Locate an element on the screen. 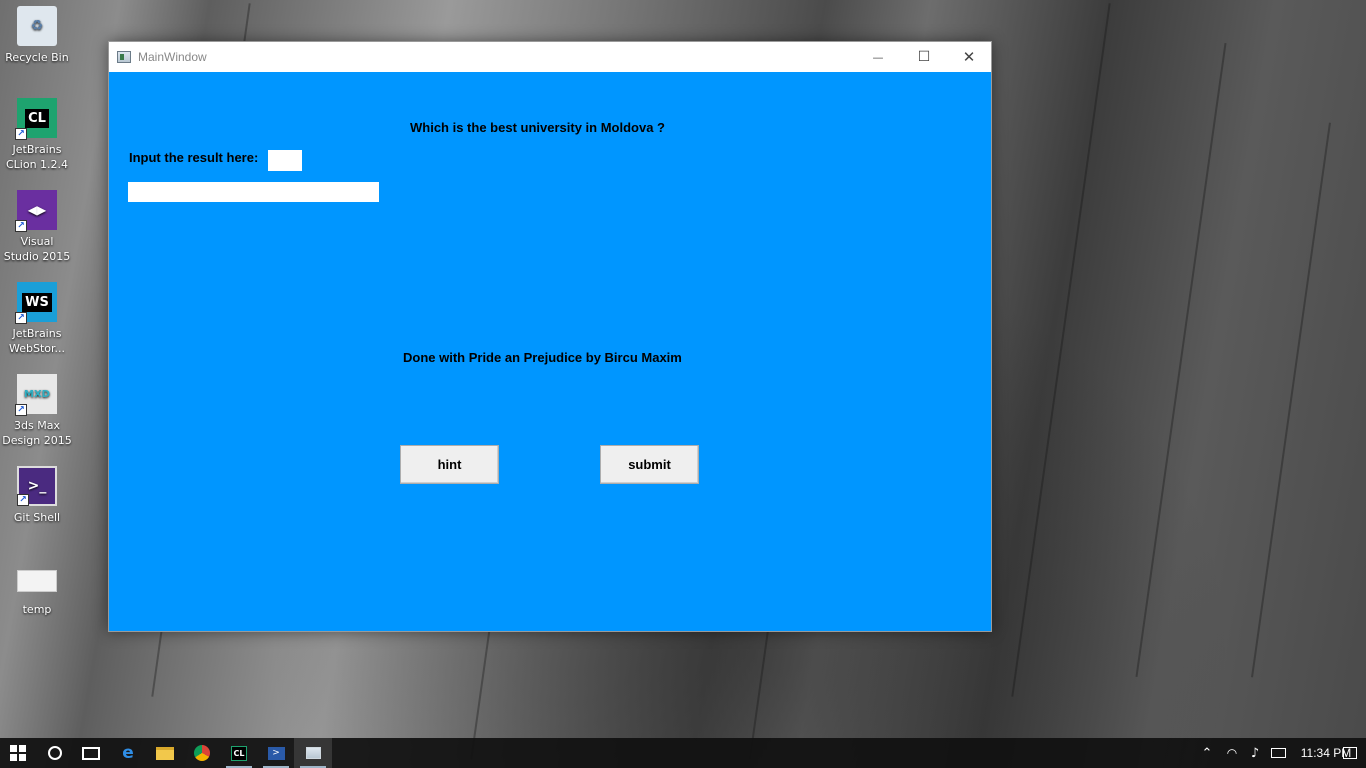 This screenshot has height=768, width=1366. folder-icon is located at coordinates (165, 753).